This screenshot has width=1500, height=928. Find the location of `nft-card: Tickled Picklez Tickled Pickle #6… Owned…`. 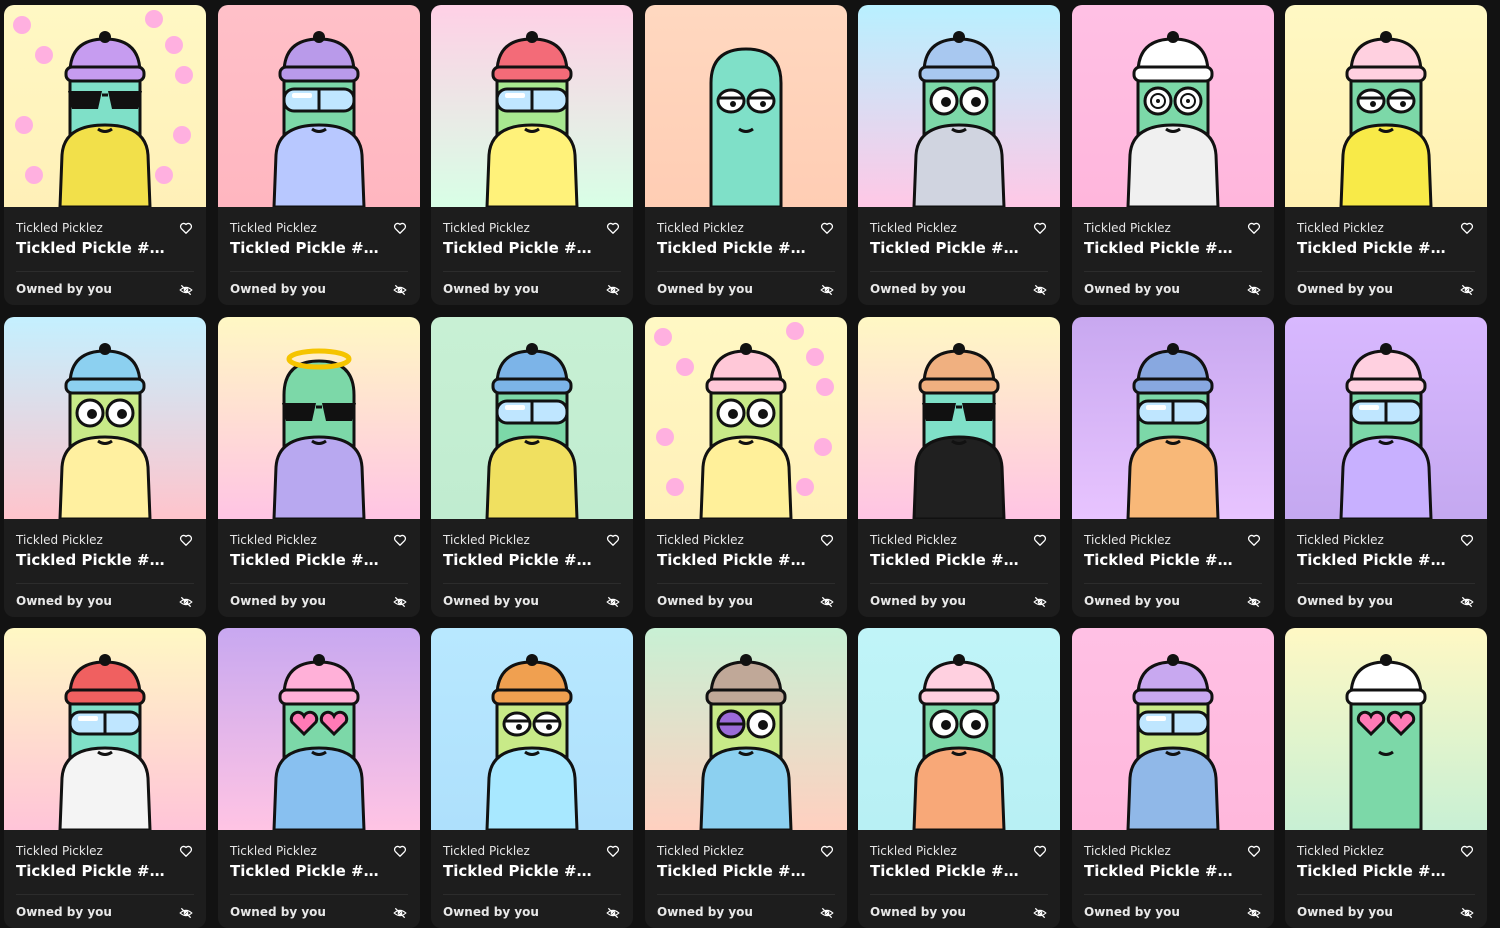

nft-card: Tickled Picklez Tickled Pickle #6… Owned… is located at coordinates (959, 778).